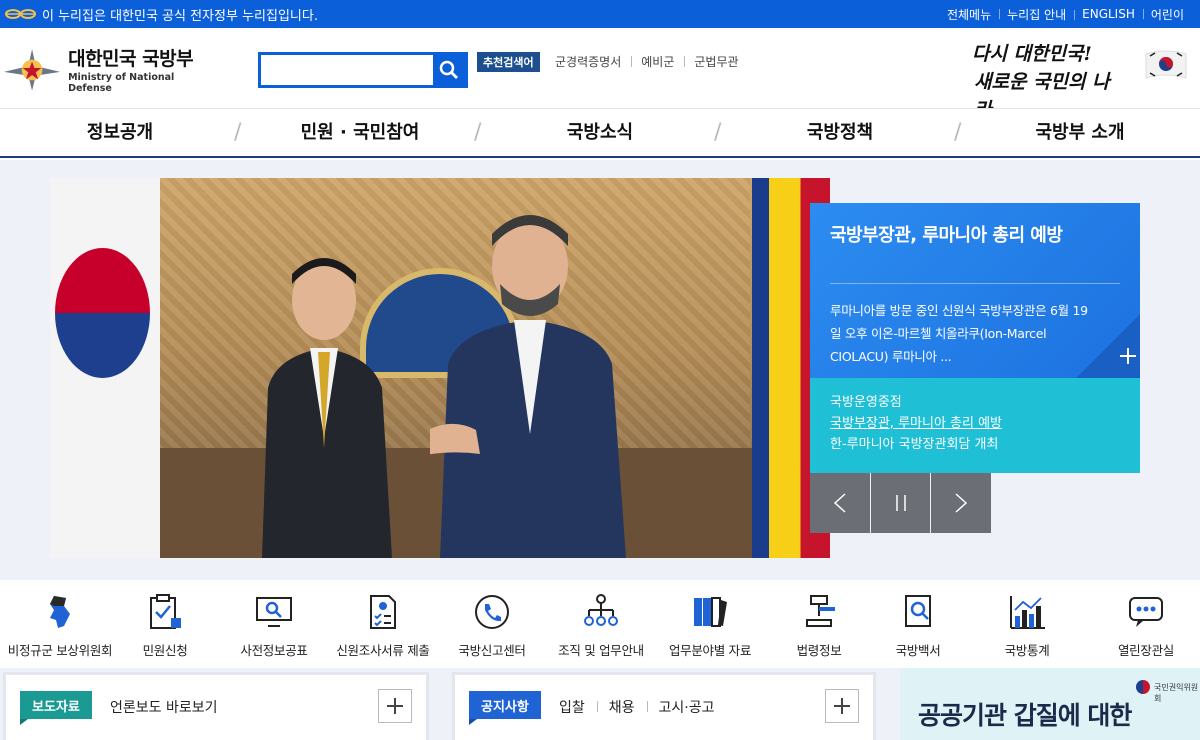  What do you see at coordinates (578, 707) in the screenshot?
I see `tab-bidding: 입찰` at bounding box center [578, 707].